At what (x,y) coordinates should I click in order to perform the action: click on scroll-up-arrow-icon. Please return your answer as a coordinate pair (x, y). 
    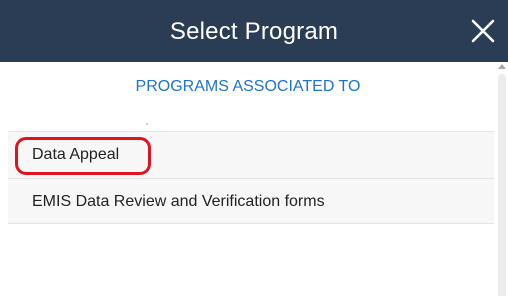
    Looking at the image, I should click on (502, 66).